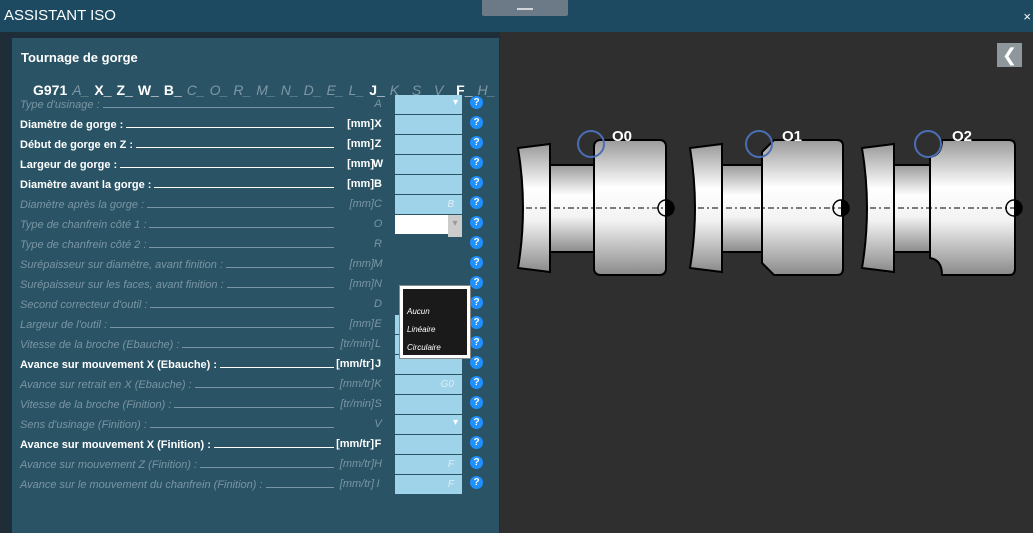 Image resolution: width=1033 pixels, height=533 pixels. What do you see at coordinates (928, 144) in the screenshot?
I see `origin-marker-o2` at bounding box center [928, 144].